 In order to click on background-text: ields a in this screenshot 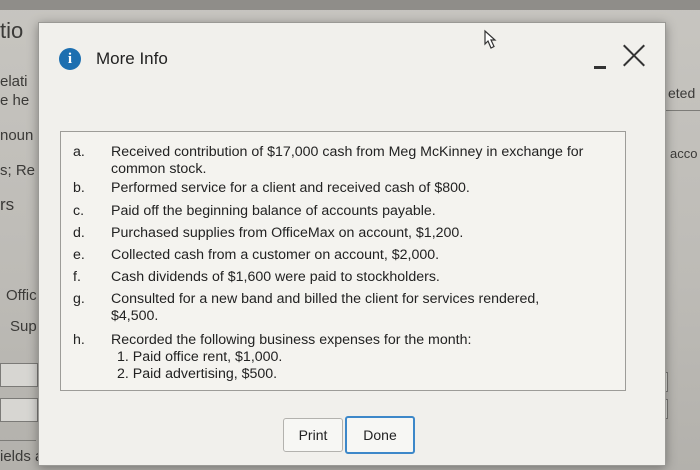, I will do `click(22, 456)`.